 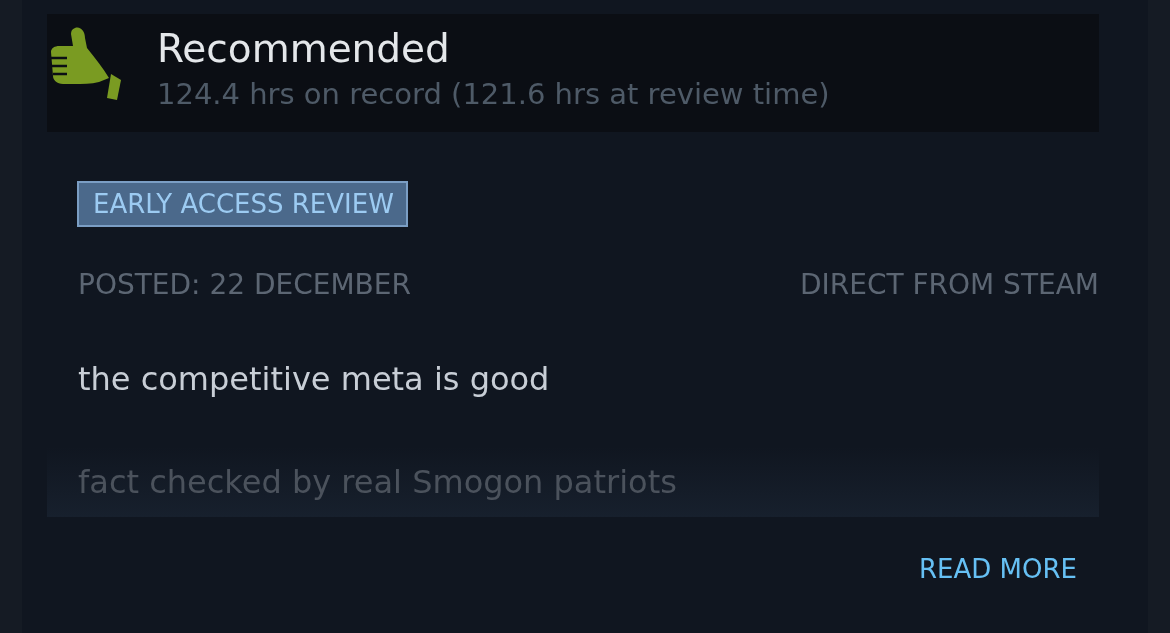 What do you see at coordinates (949, 285) in the screenshot?
I see `review-source: DIRECT FROM STEAM` at bounding box center [949, 285].